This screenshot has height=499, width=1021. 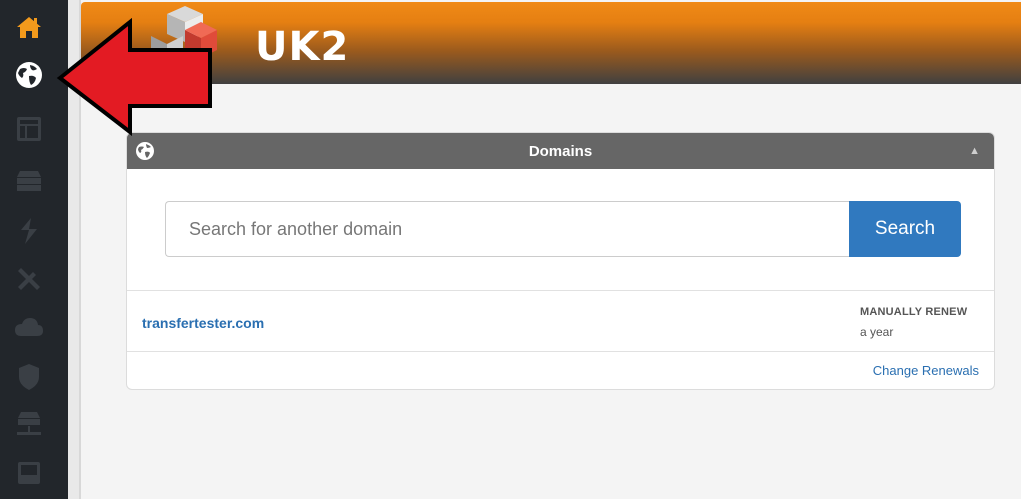 I want to click on sidebar-item-servers, so click(x=29, y=181).